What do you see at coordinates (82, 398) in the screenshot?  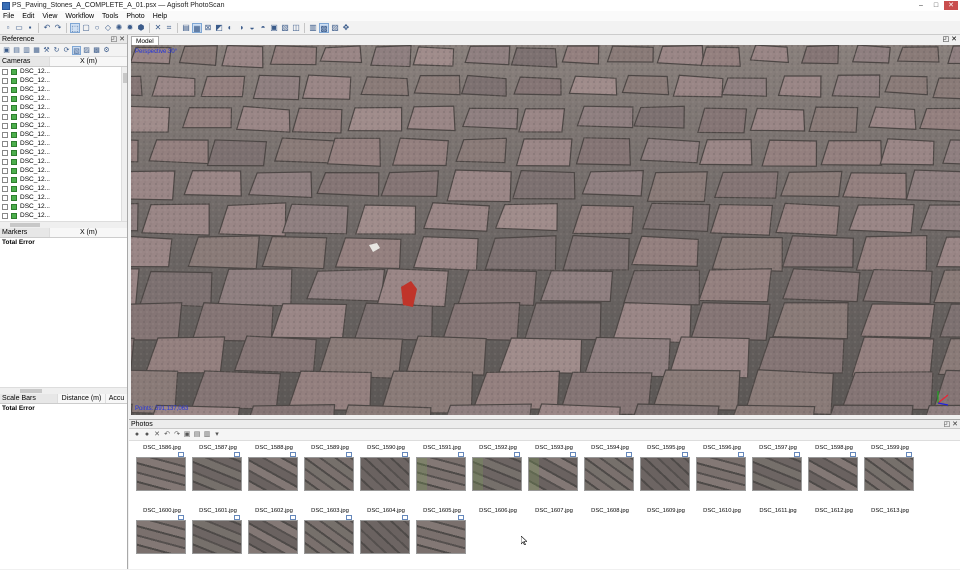 I see `distance-column-header: Distance (m)` at bounding box center [82, 398].